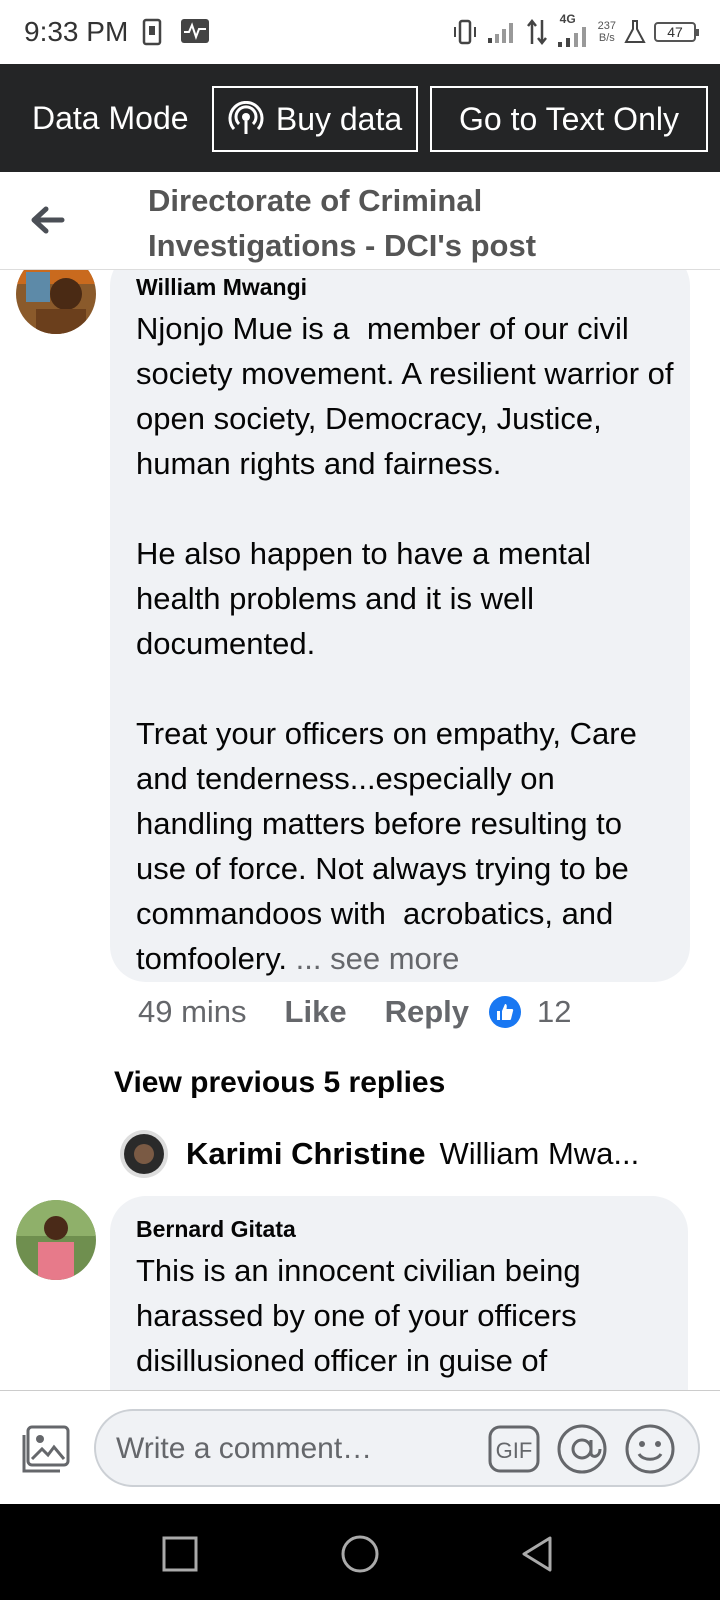 The height and width of the screenshot is (1600, 720). I want to click on net-speed: 237 B/s, so click(607, 32).